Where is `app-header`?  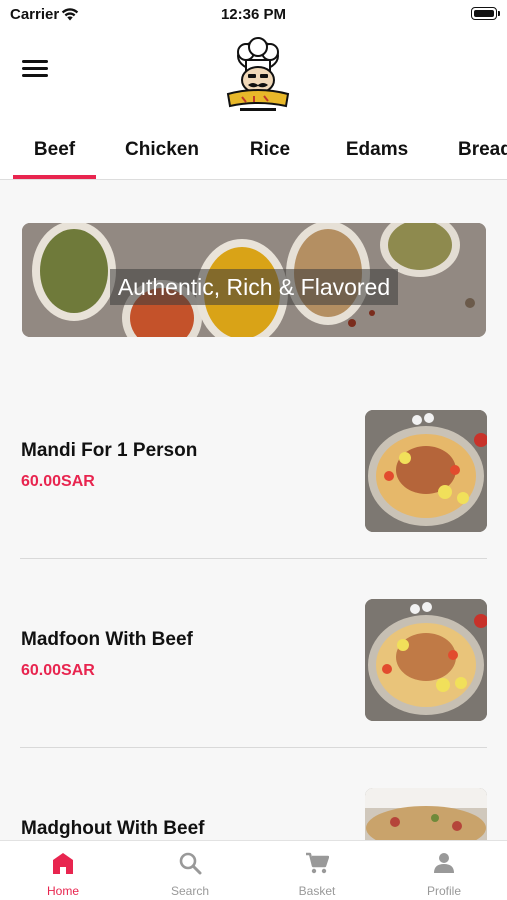
app-header is located at coordinates (253, 75).